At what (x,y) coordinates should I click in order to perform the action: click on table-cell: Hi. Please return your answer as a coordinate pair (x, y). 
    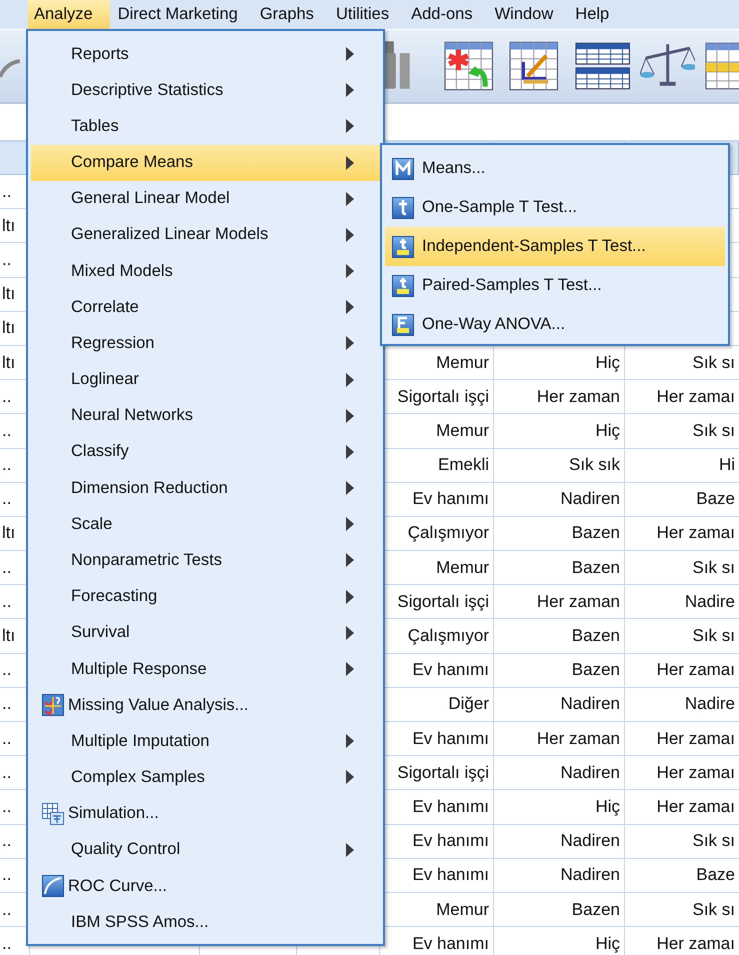
    Looking at the image, I should click on (726, 465).